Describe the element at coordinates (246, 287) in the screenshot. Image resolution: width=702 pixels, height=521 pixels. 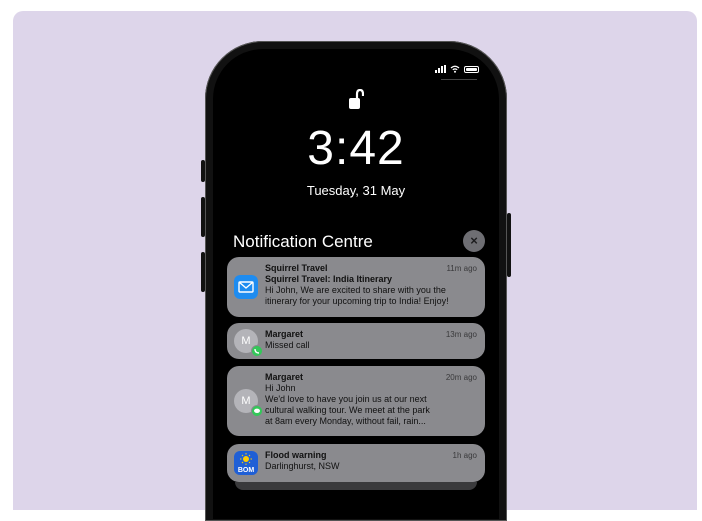
I see `mail-icon` at that location.